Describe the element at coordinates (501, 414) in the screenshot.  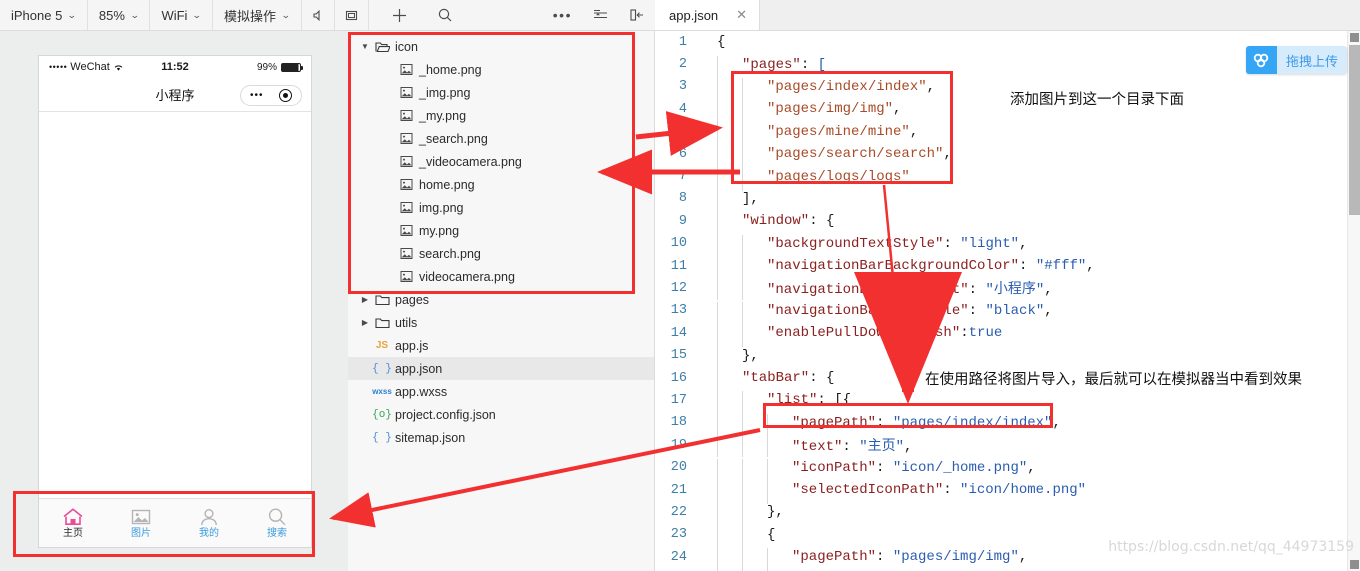
I see `file-tree-item-project-config-json: {o} project.config.json` at that location.